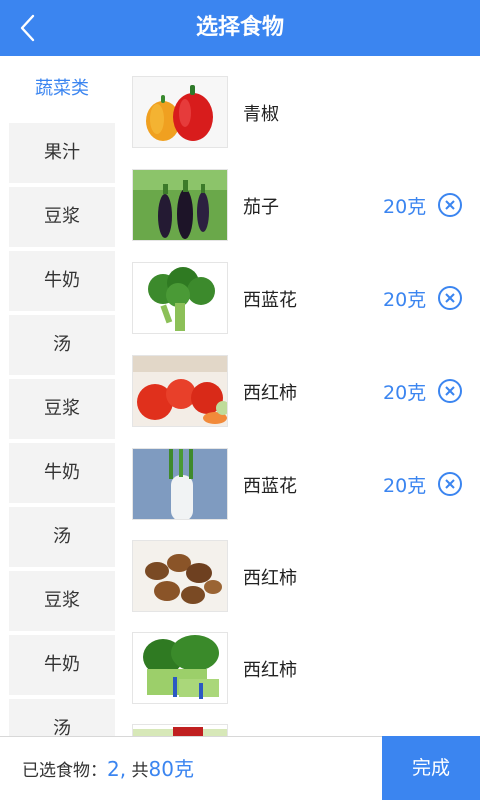 The height and width of the screenshot is (800, 480). I want to click on top-bar: 选择食物, so click(240, 28).